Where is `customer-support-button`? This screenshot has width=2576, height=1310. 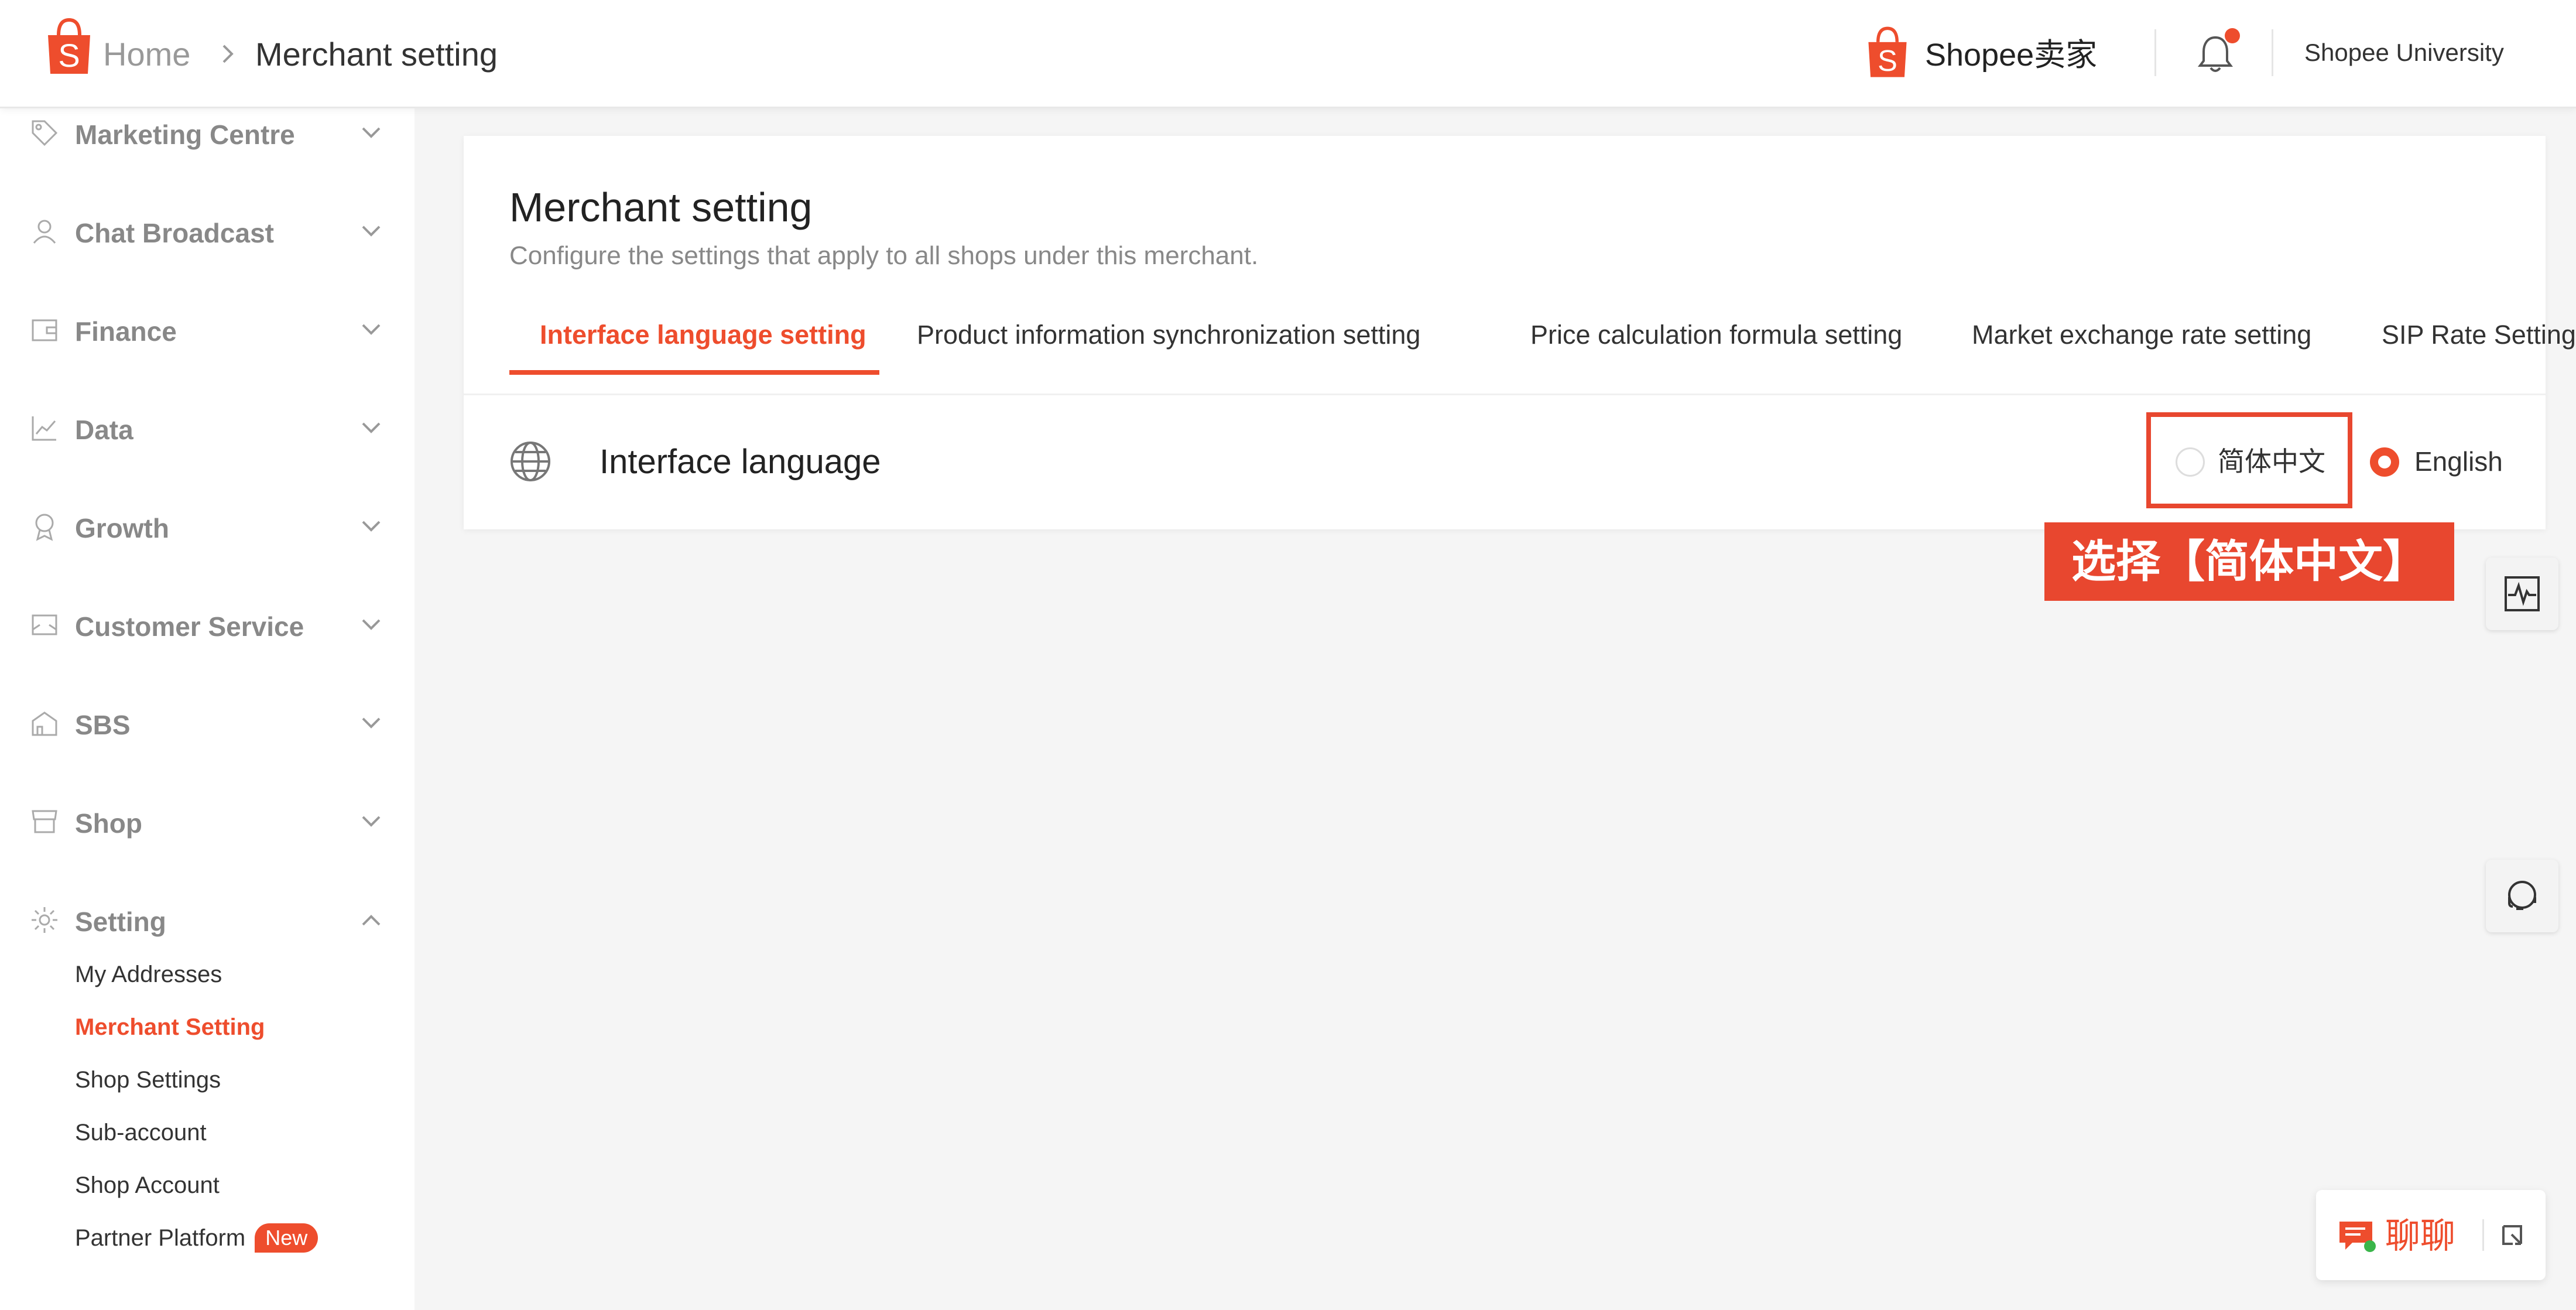 customer-support-button is located at coordinates (2522, 896).